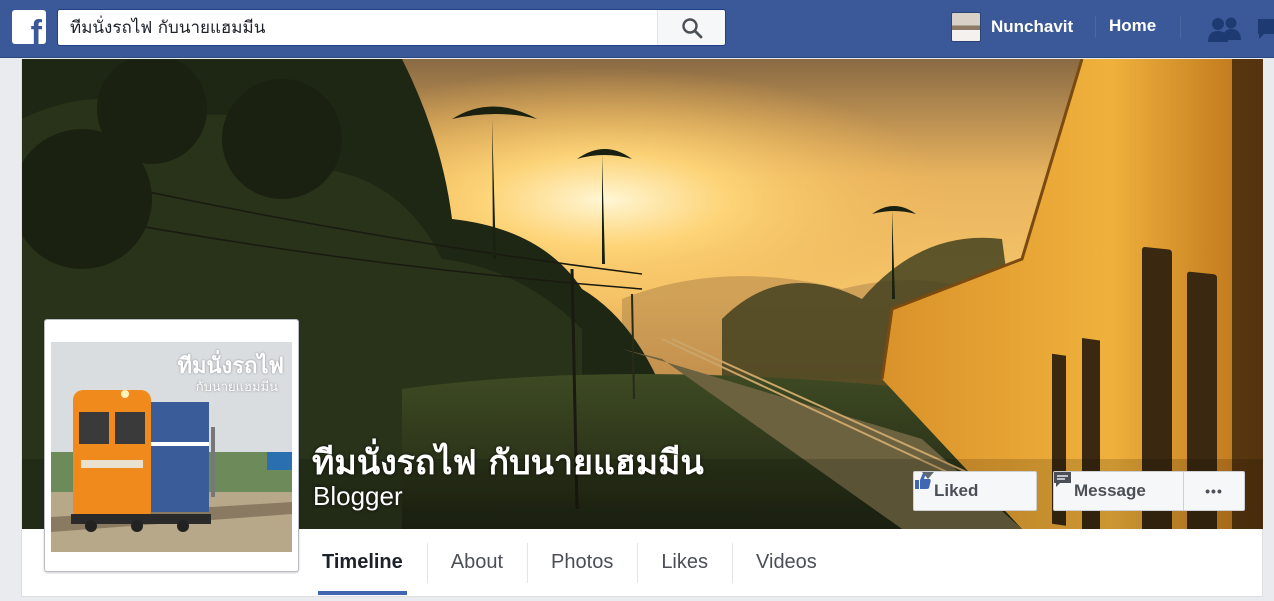 This screenshot has width=1274, height=601. I want to click on profile-picture-subtitle: กับนายแฮมมีน, so click(236, 387).